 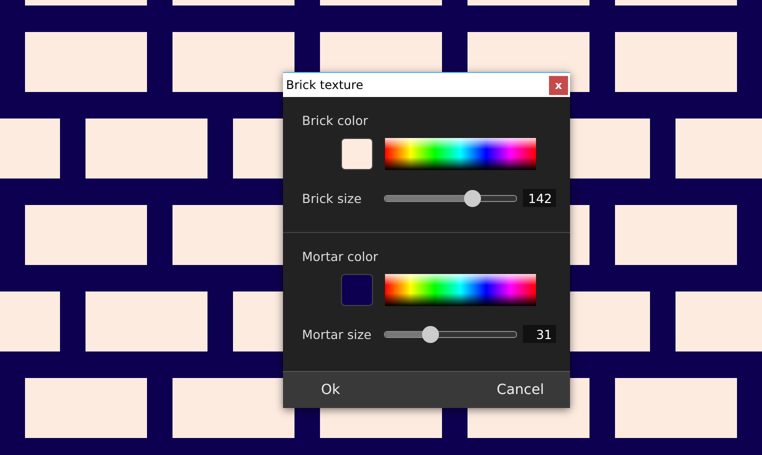 I want to click on size-value: 31, so click(x=539, y=334).